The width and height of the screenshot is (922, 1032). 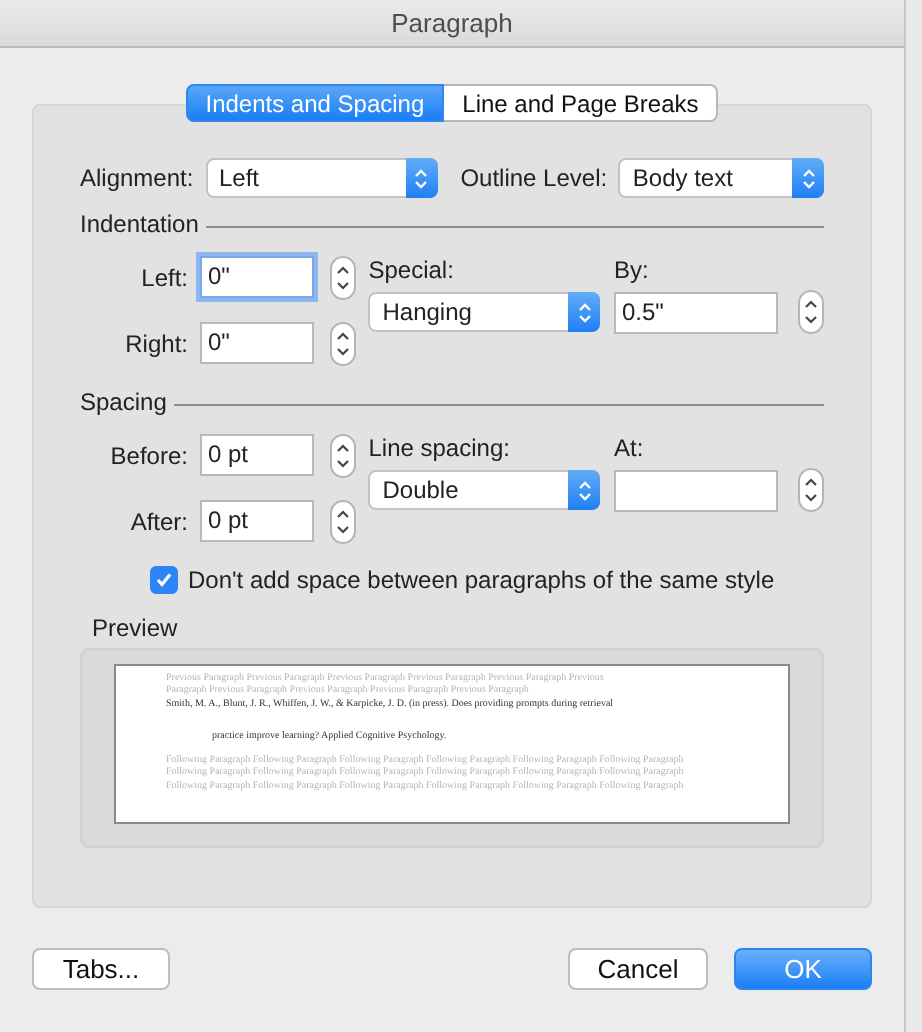 What do you see at coordinates (638, 969) in the screenshot?
I see `cancel-button: Cancel` at bounding box center [638, 969].